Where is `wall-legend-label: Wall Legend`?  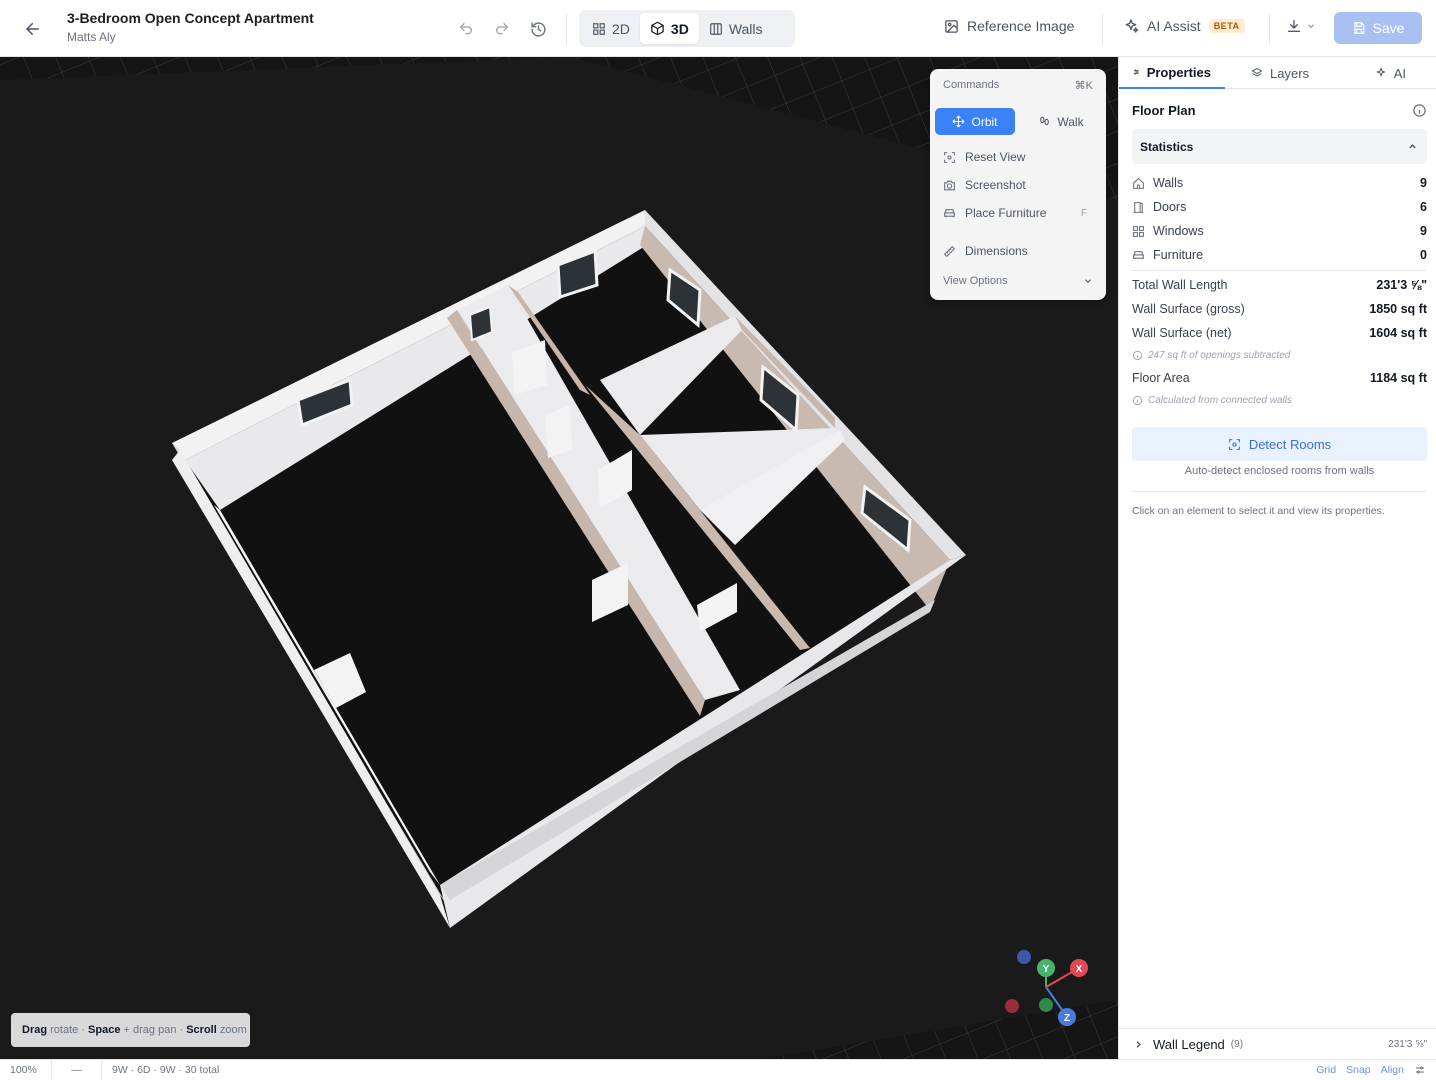 wall-legend-label: Wall Legend is located at coordinates (1189, 1044).